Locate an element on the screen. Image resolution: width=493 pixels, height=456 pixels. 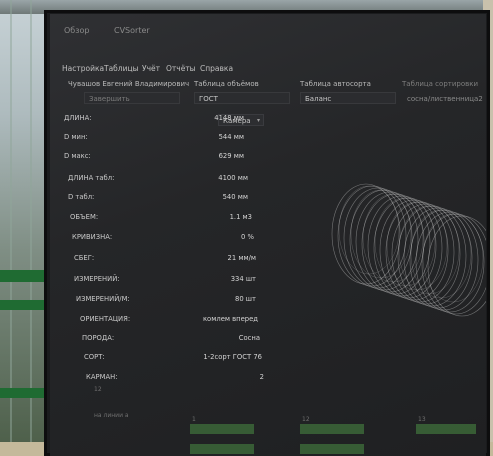
log-scan-wireframe is located at coordinates (408, 250).